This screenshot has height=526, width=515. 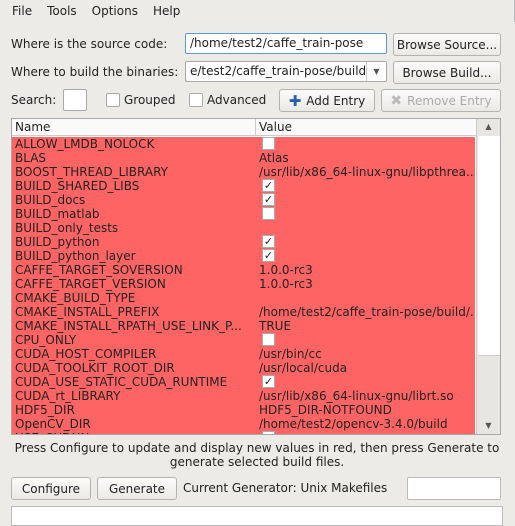 I want to click on table-row: BLAS Atlas, so click(x=243, y=158).